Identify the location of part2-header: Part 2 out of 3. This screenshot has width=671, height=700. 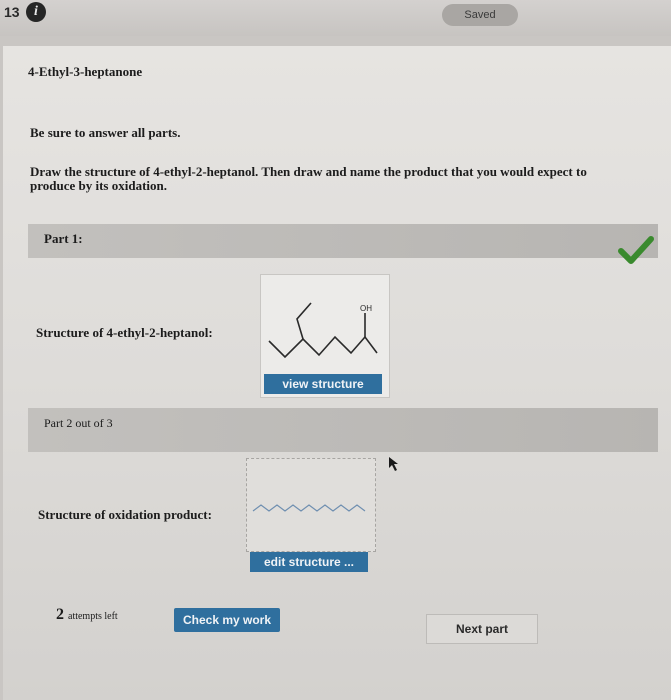
(78, 423).